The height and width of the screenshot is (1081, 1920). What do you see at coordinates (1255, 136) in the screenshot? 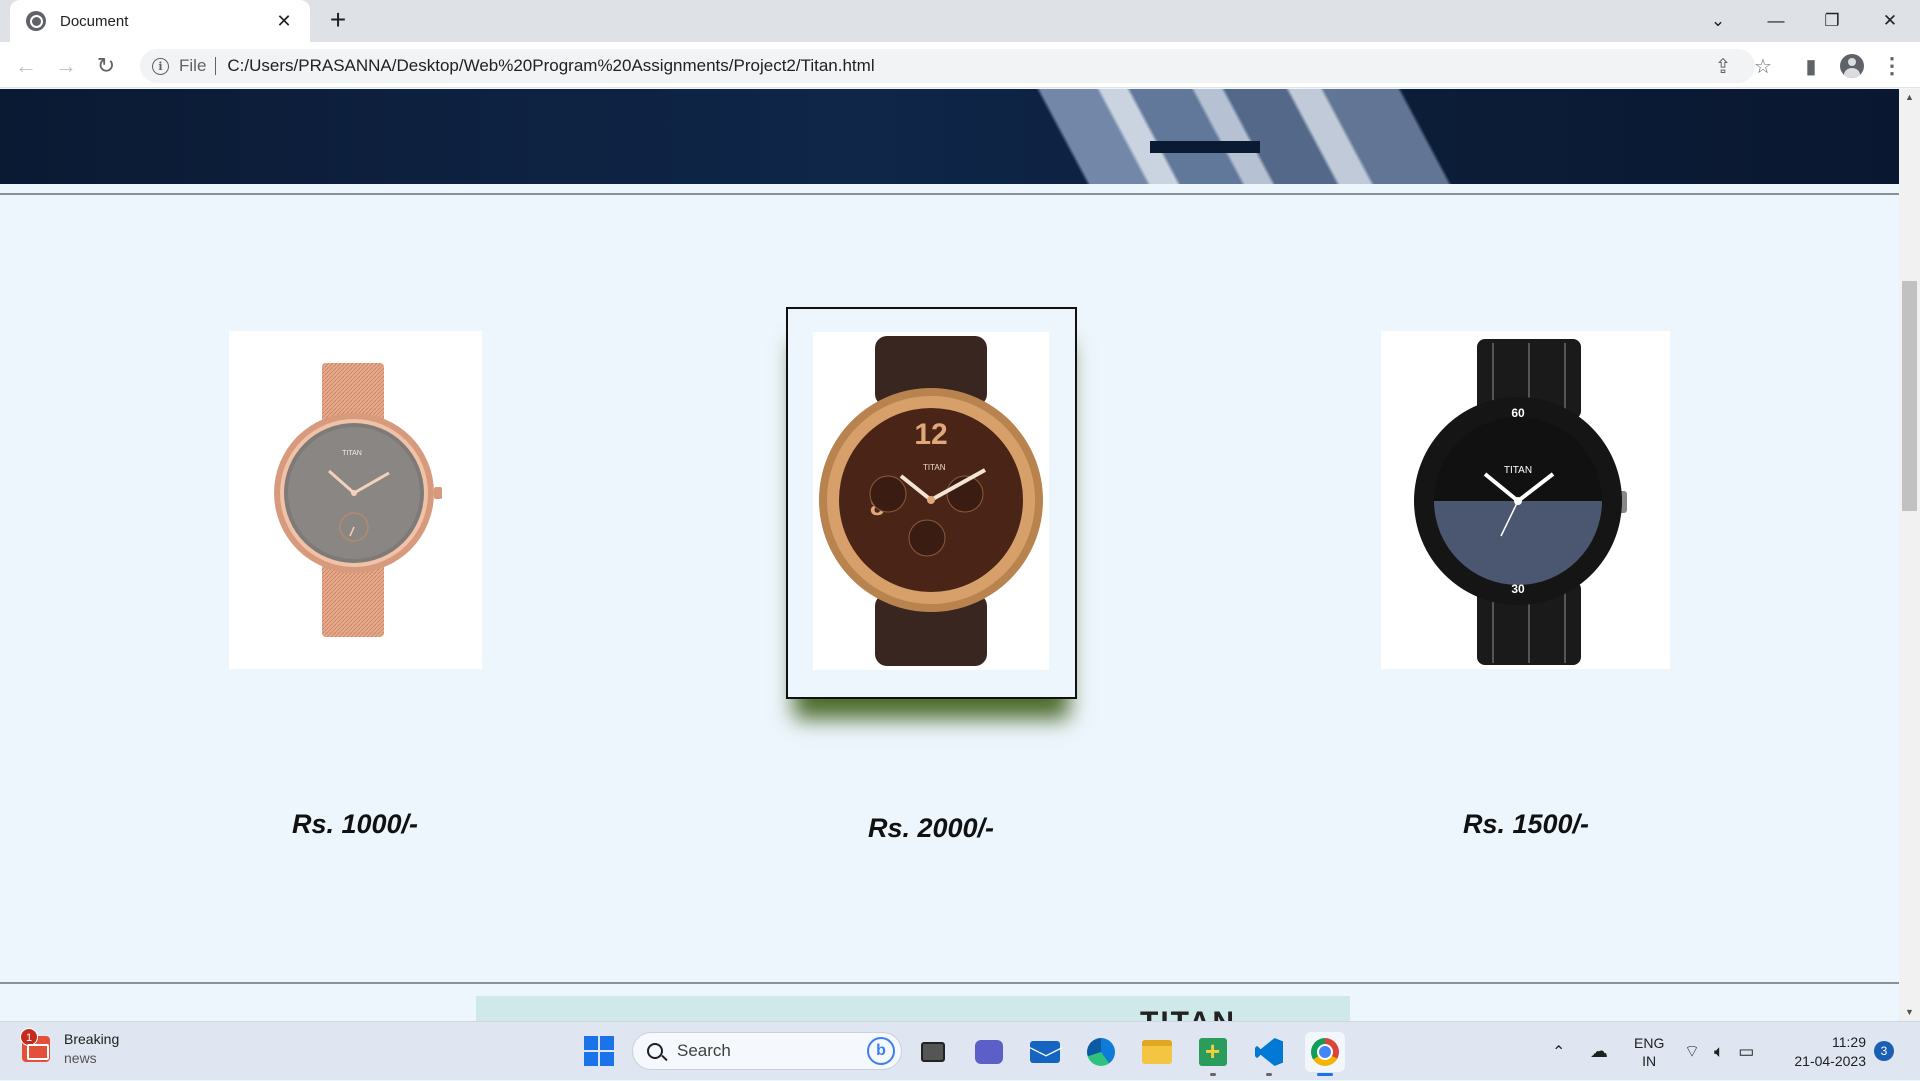
I see `watch-strap-graphic` at bounding box center [1255, 136].